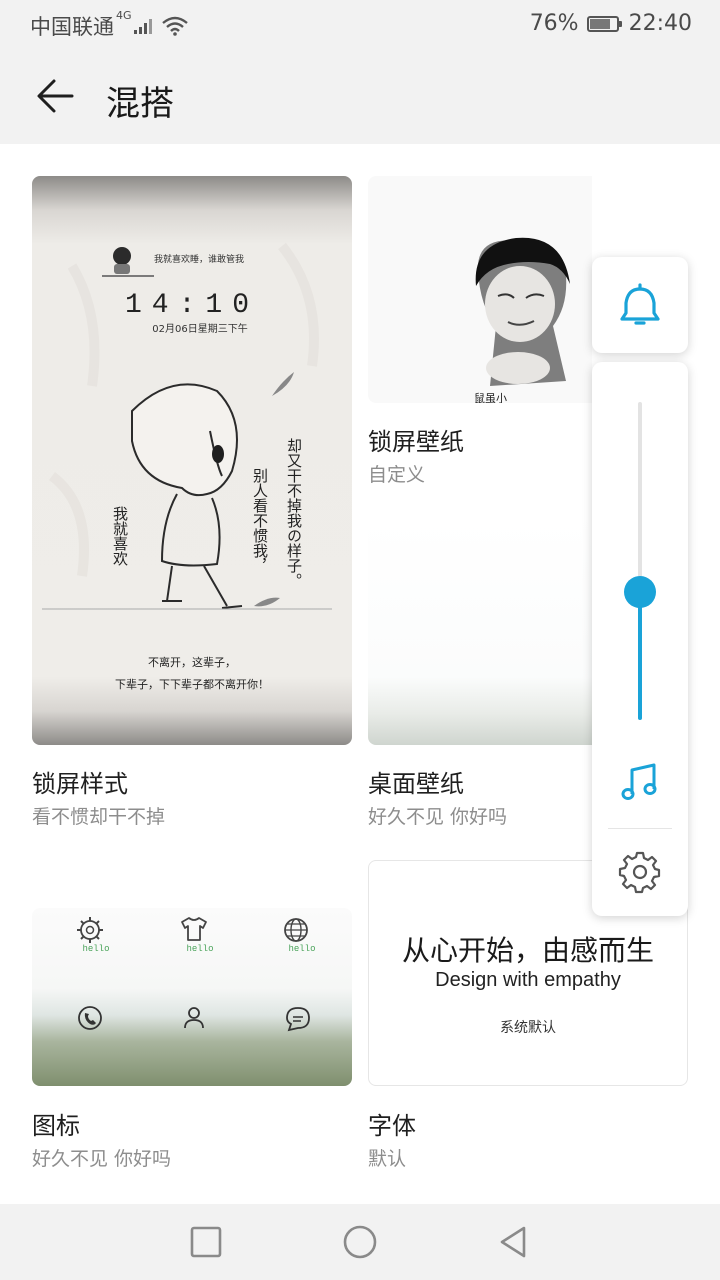  I want to click on carrier-label: 中国联通, so click(72, 27).